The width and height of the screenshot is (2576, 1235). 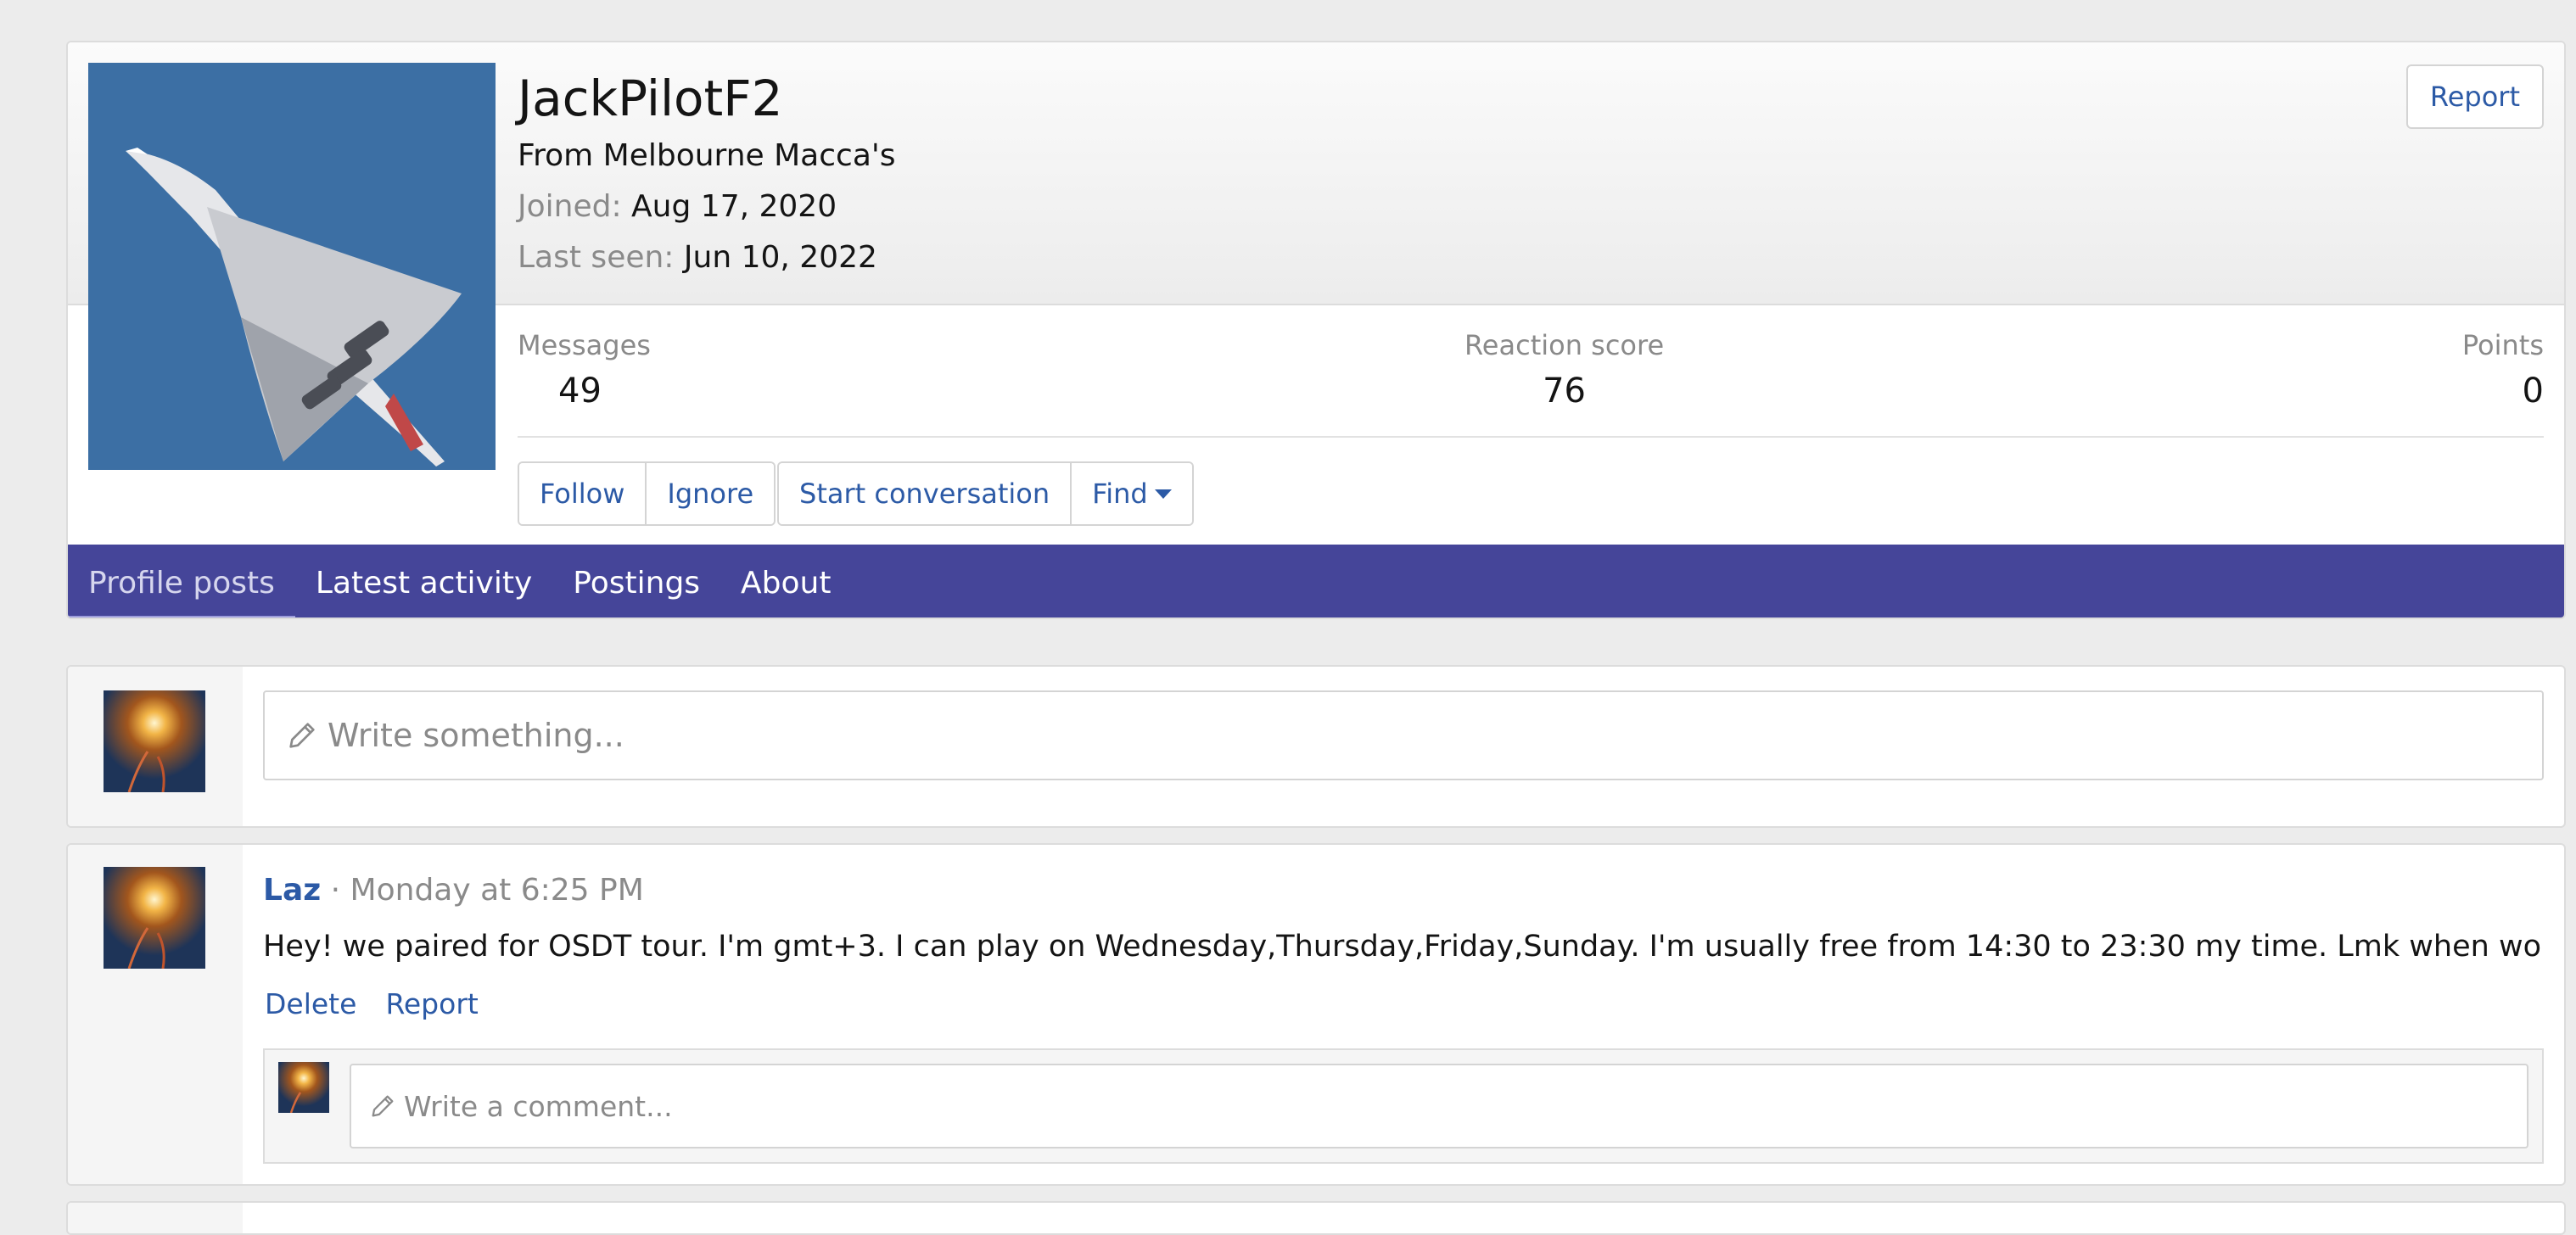 What do you see at coordinates (1120, 494) in the screenshot?
I see `find-label: Find` at bounding box center [1120, 494].